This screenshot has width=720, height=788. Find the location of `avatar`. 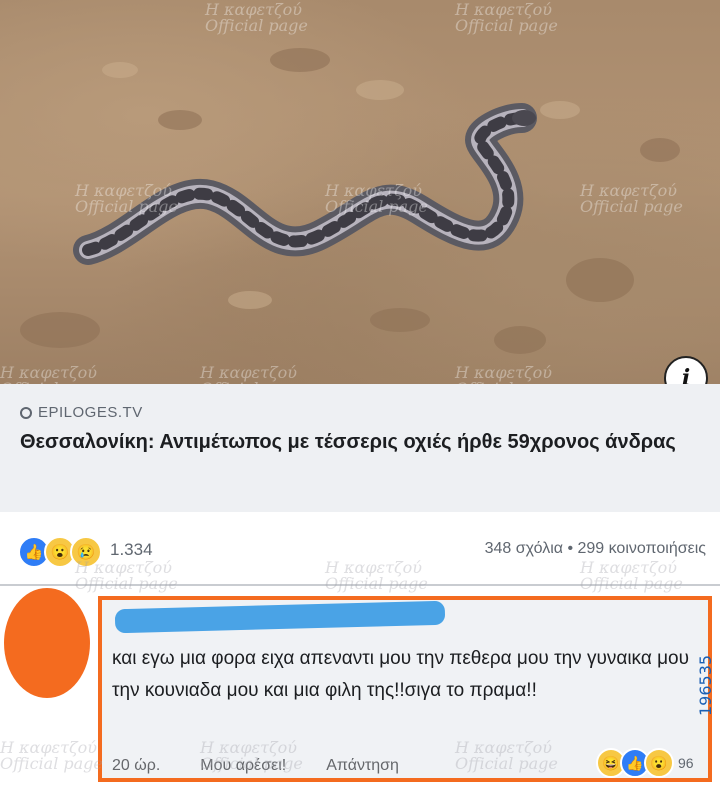

avatar is located at coordinates (47, 643).